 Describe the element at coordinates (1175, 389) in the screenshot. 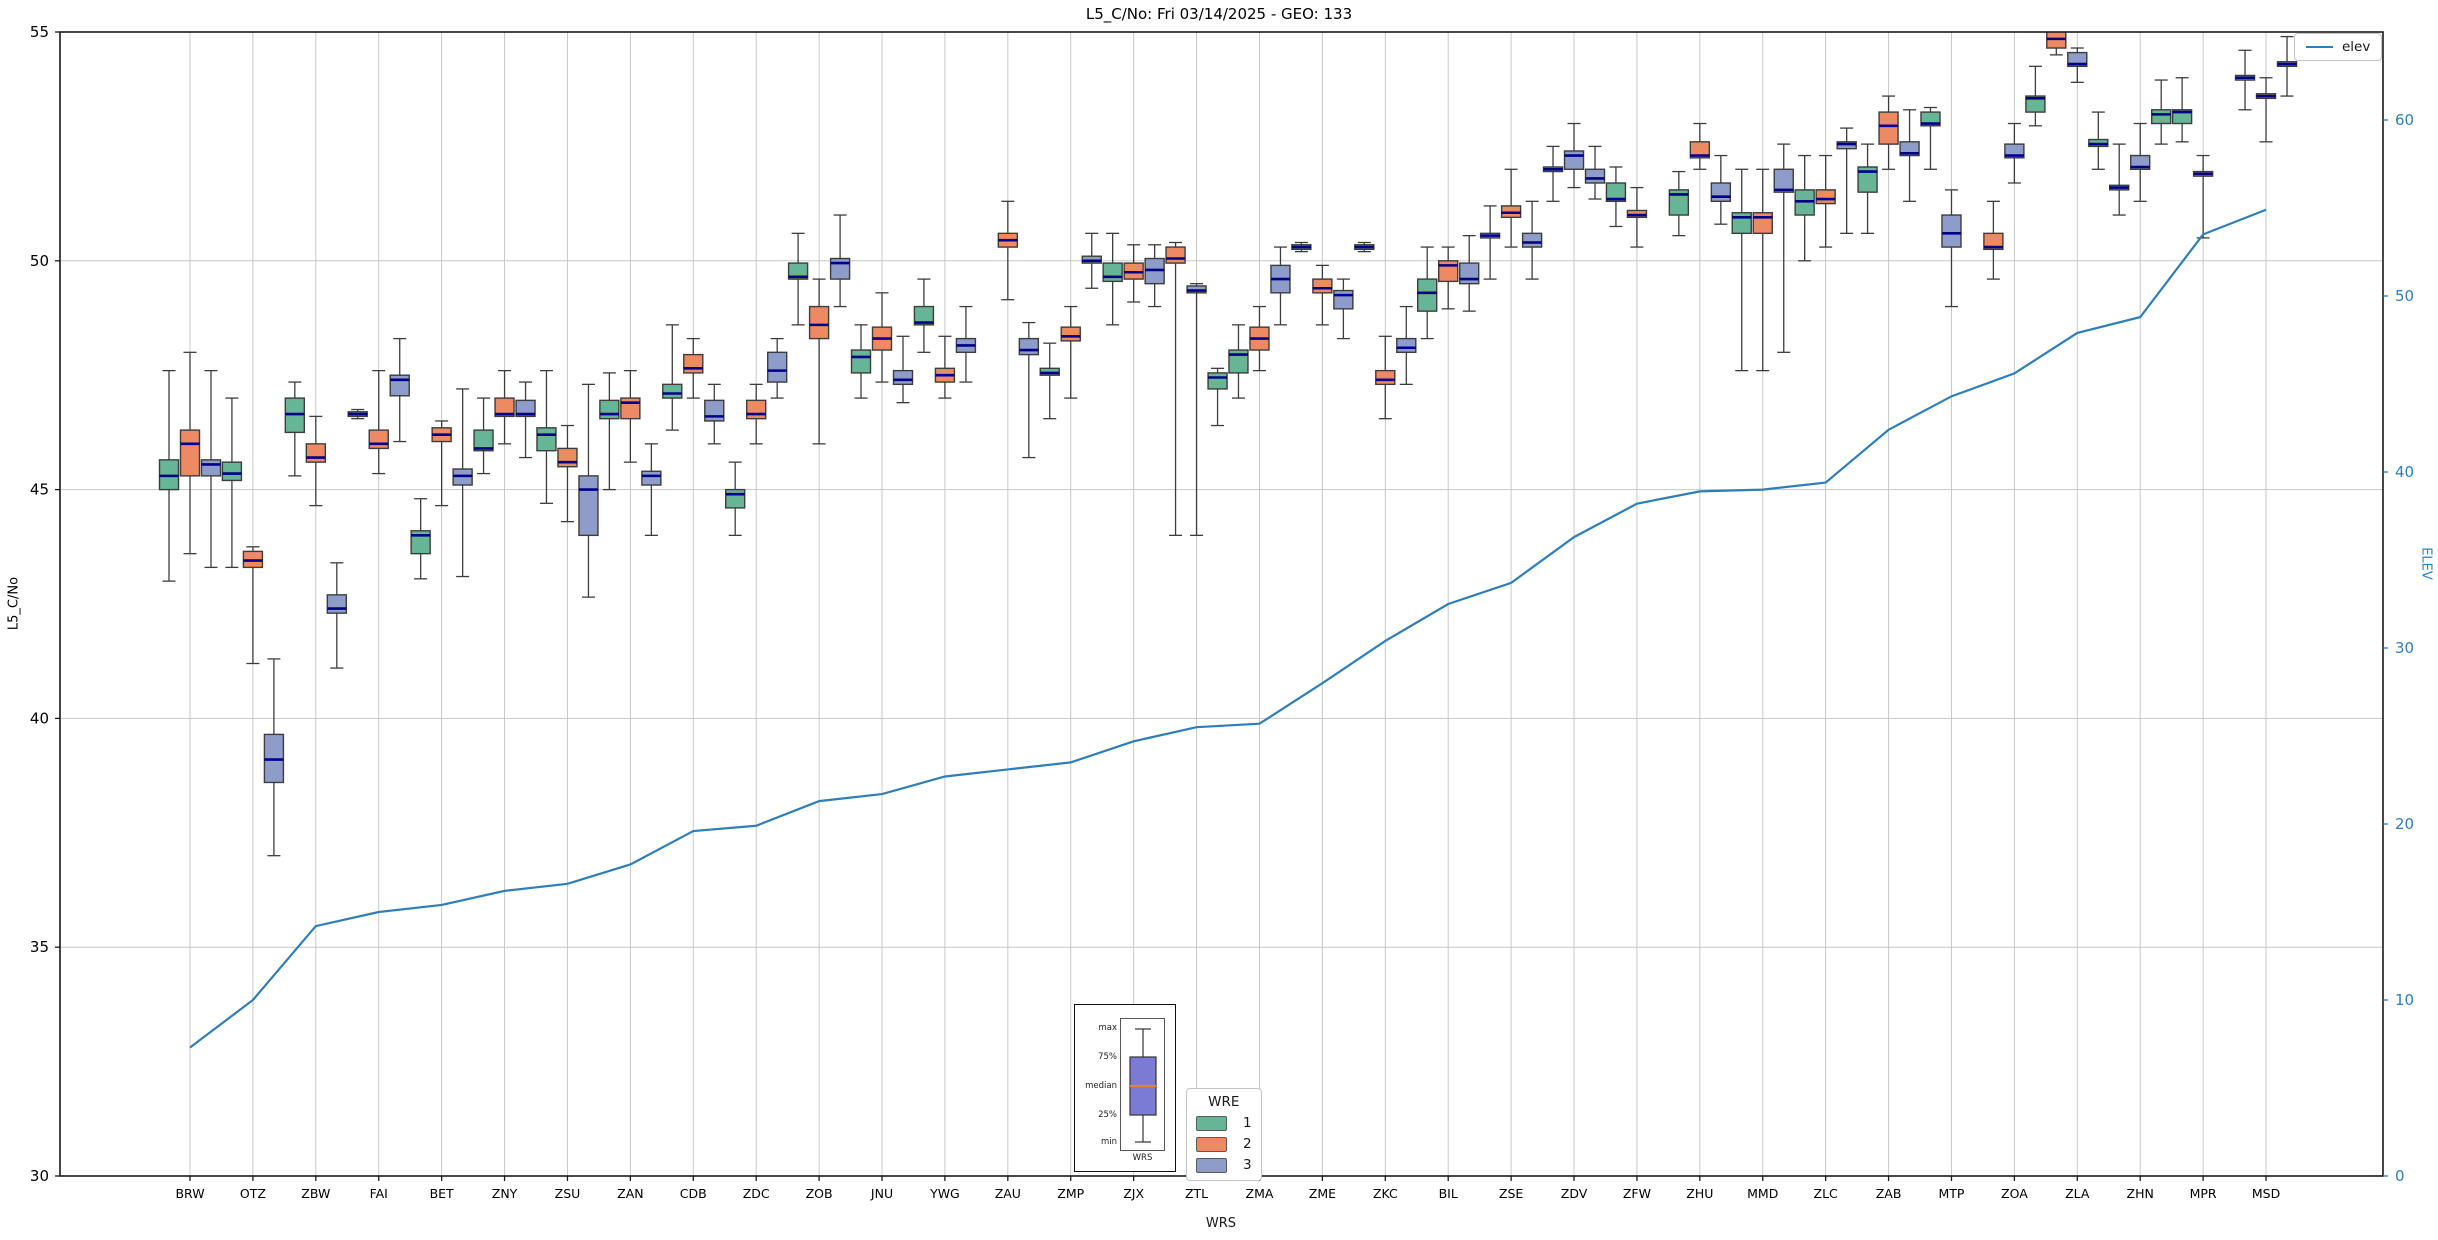

I see `box-ZTL-wre2` at that location.